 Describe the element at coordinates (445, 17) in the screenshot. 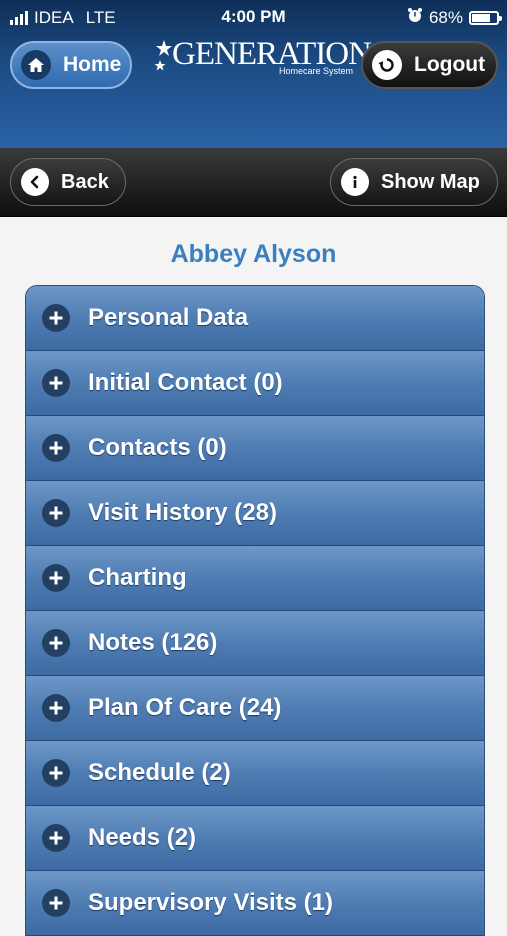

I see `battery-percent: 68%` at that location.